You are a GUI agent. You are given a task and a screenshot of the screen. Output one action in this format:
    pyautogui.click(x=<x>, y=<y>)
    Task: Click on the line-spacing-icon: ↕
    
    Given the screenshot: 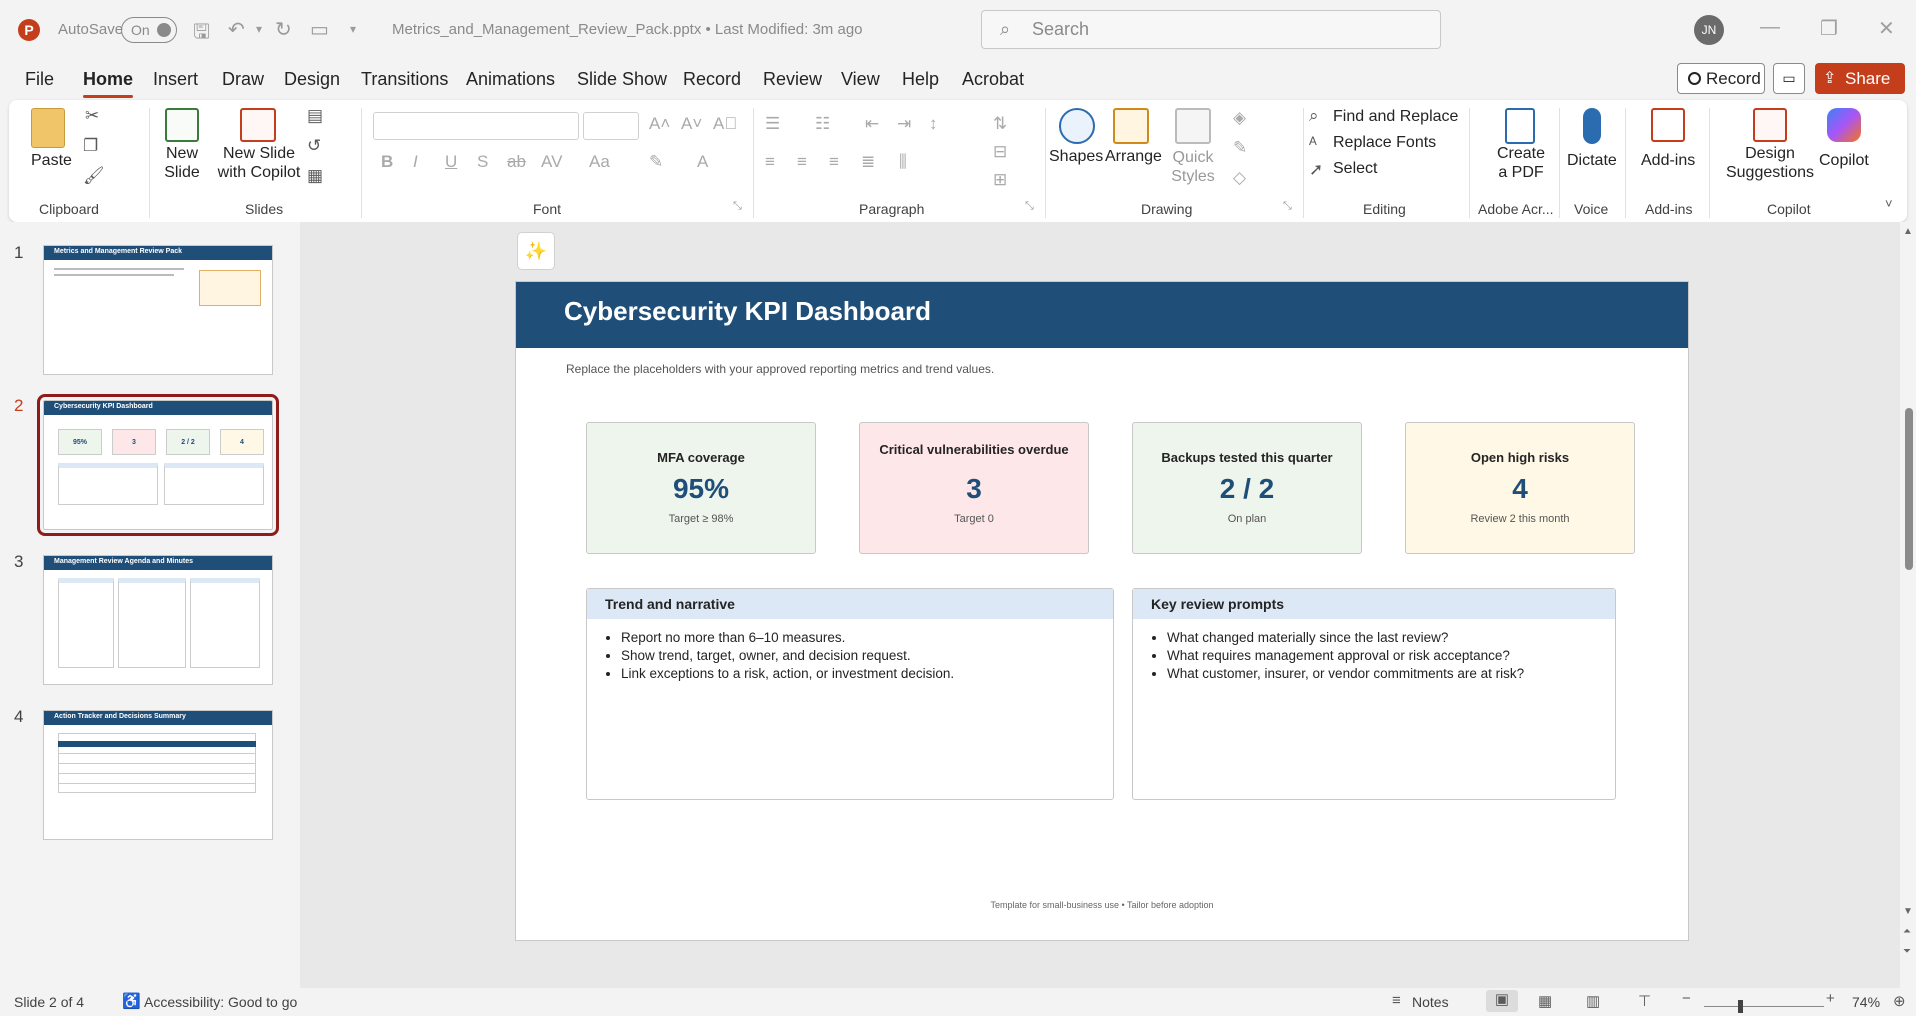 What is the action you would take?
    pyautogui.click(x=933, y=124)
    